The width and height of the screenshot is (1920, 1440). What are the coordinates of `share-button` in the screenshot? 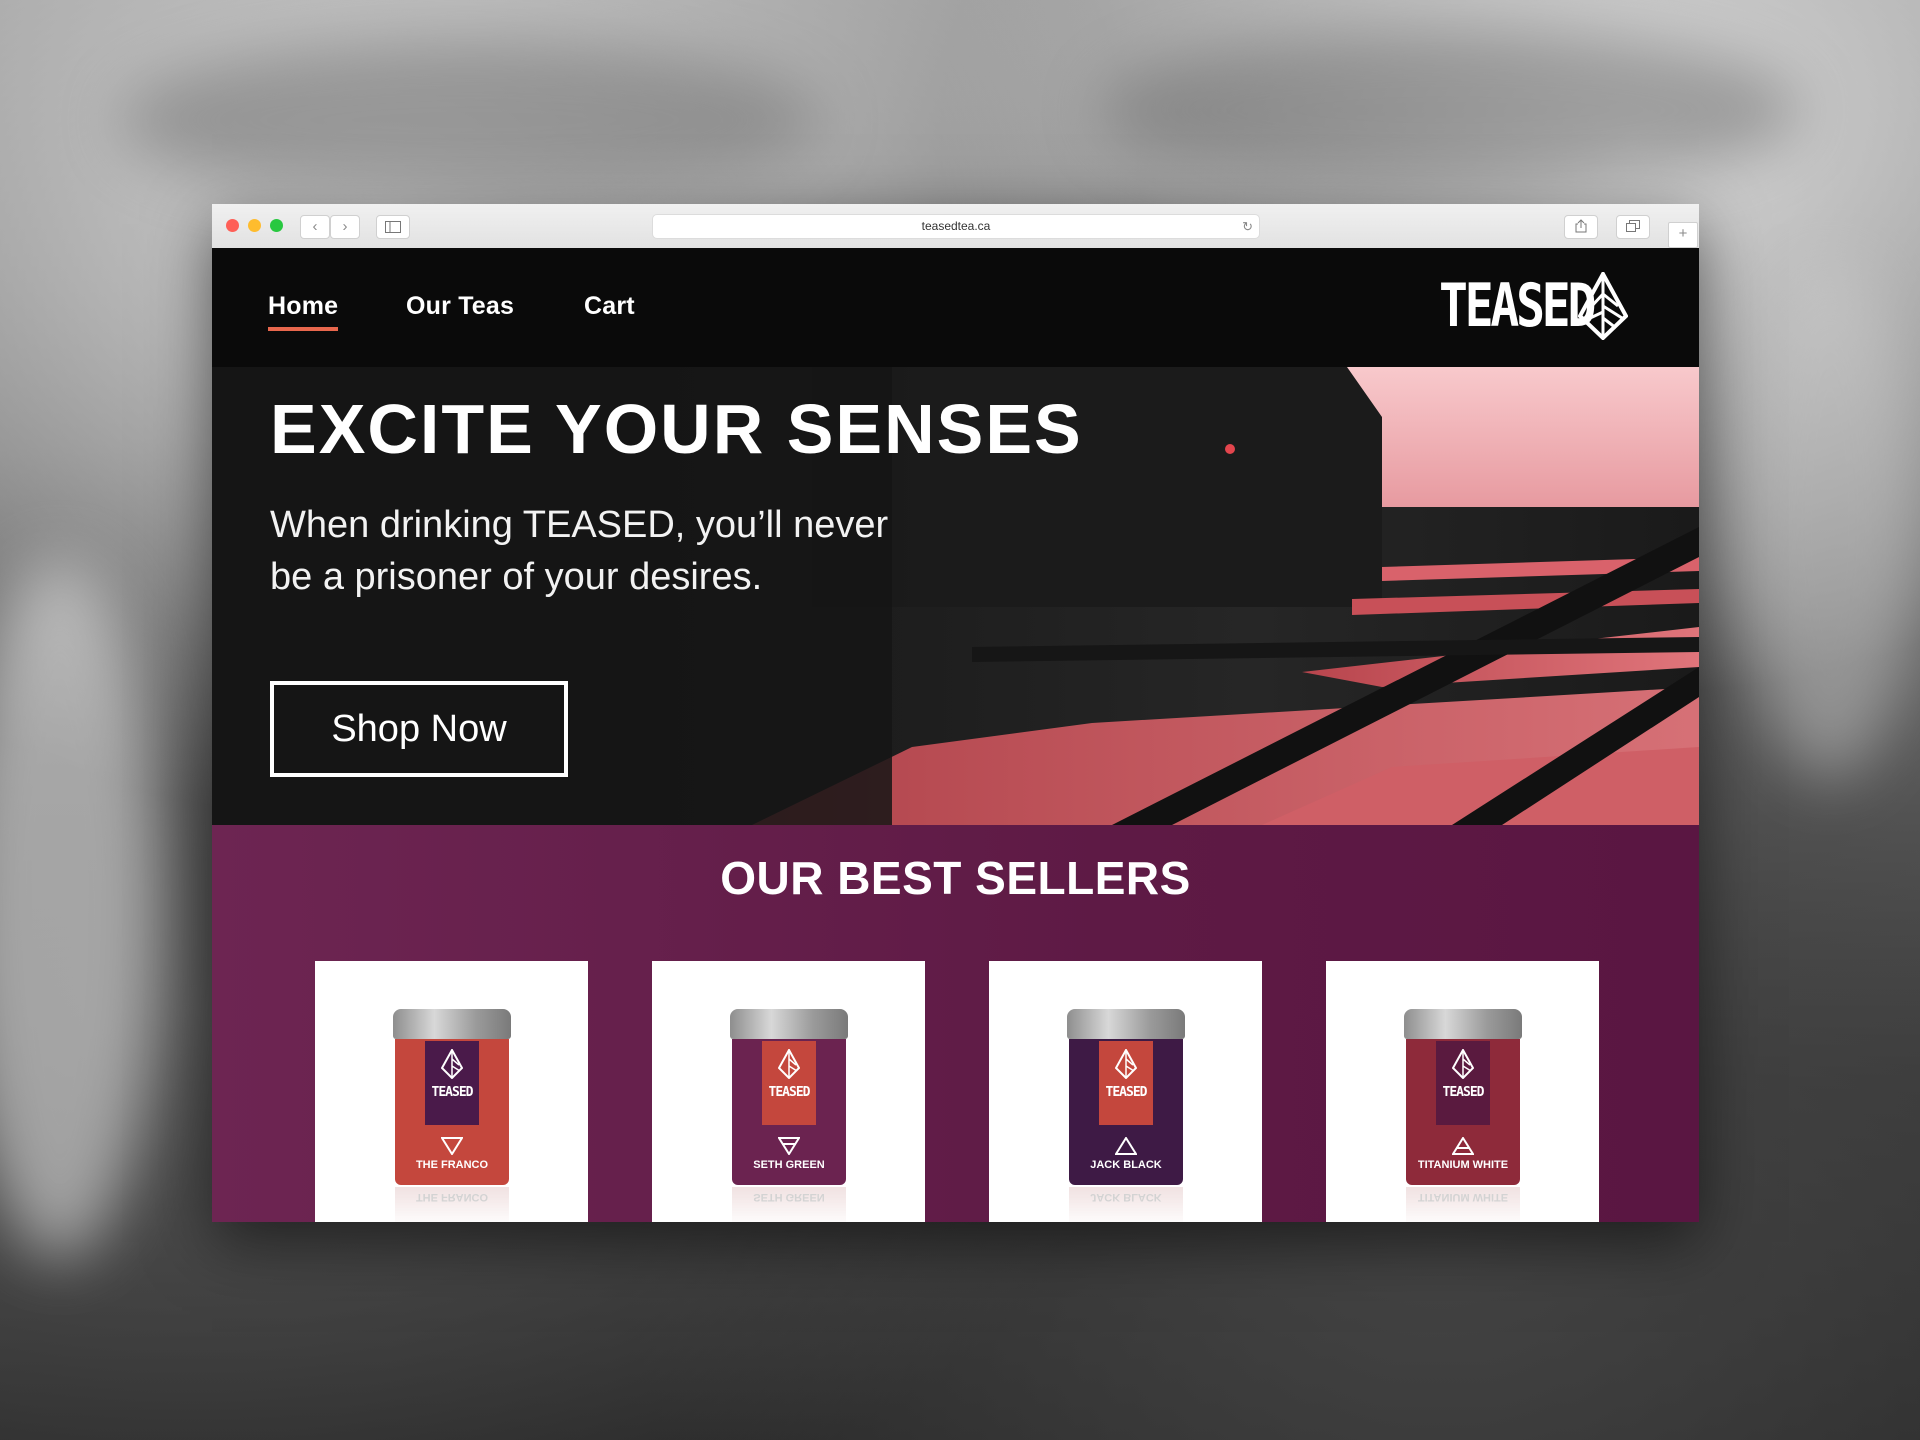 It's located at (1581, 227).